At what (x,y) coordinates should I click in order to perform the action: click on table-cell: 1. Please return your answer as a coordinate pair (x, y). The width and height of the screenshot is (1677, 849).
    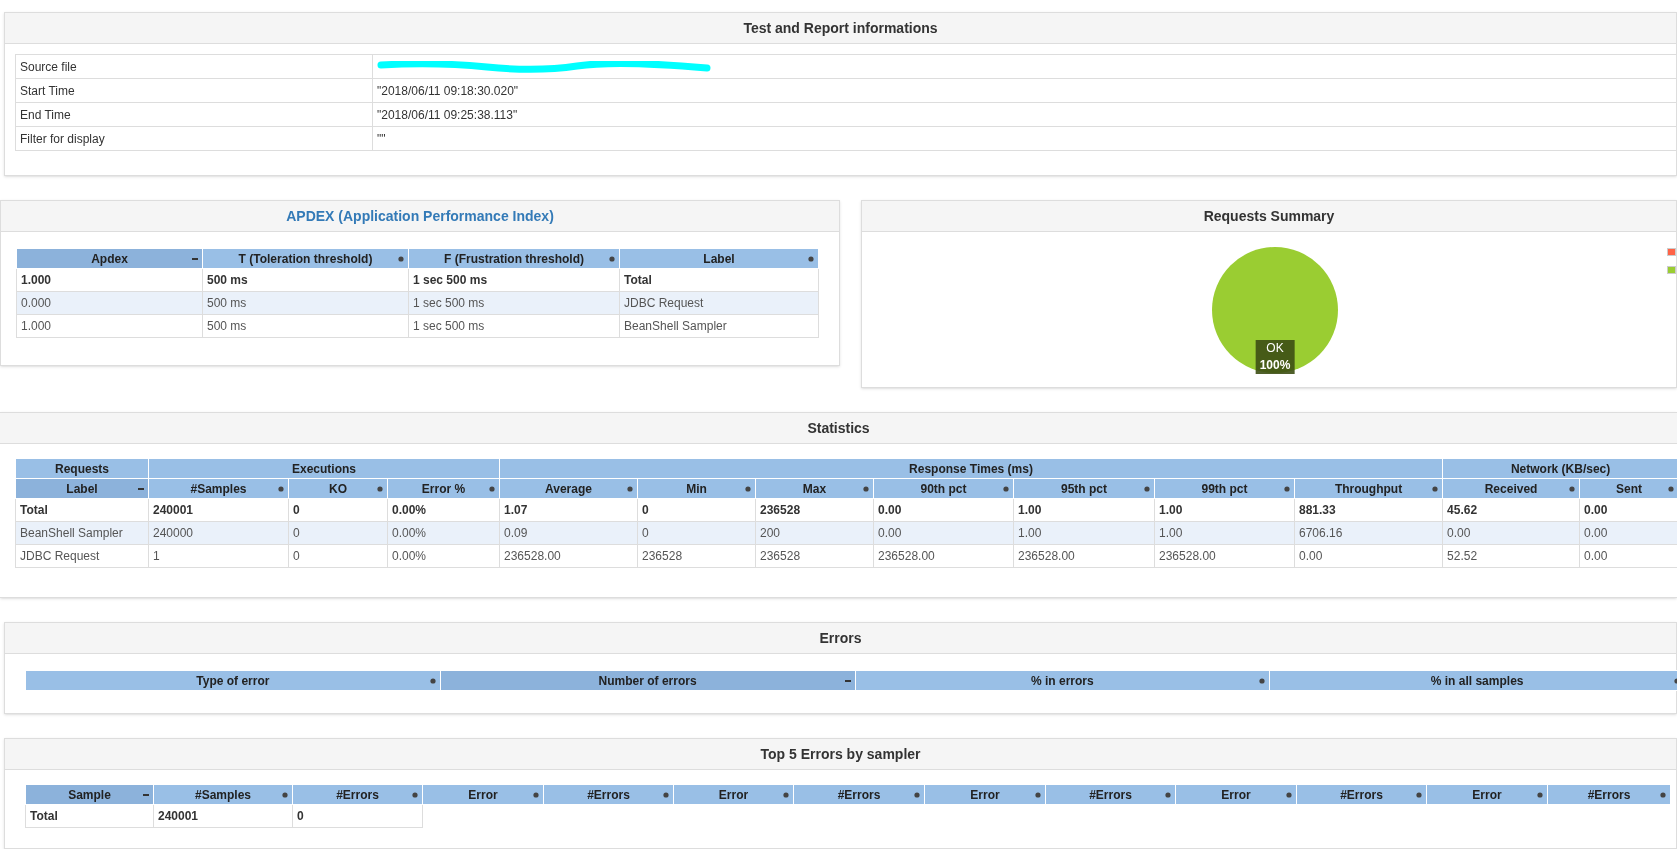
    Looking at the image, I should click on (218, 556).